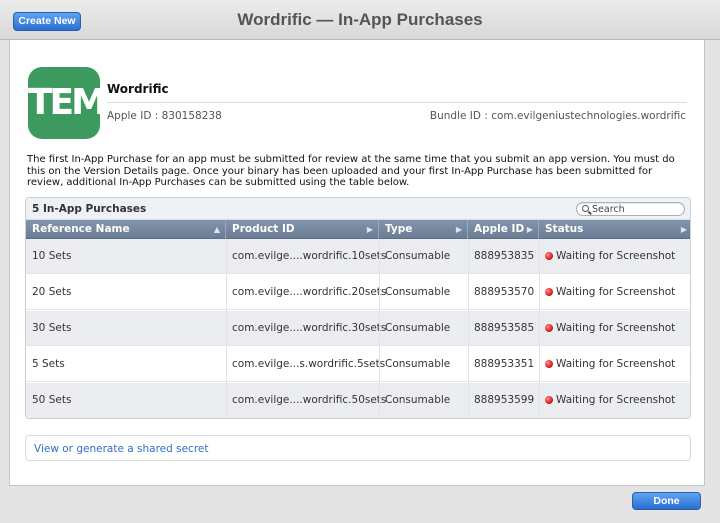 The width and height of the screenshot is (720, 523). I want to click on header-divider, so click(397, 102).